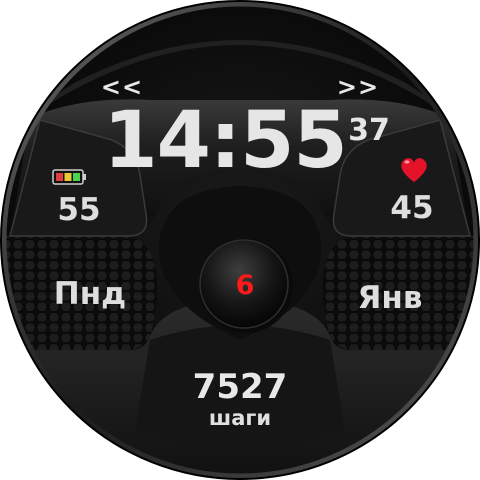 The width and height of the screenshot is (480, 480). I want to click on month-label: Янв, so click(390, 298).